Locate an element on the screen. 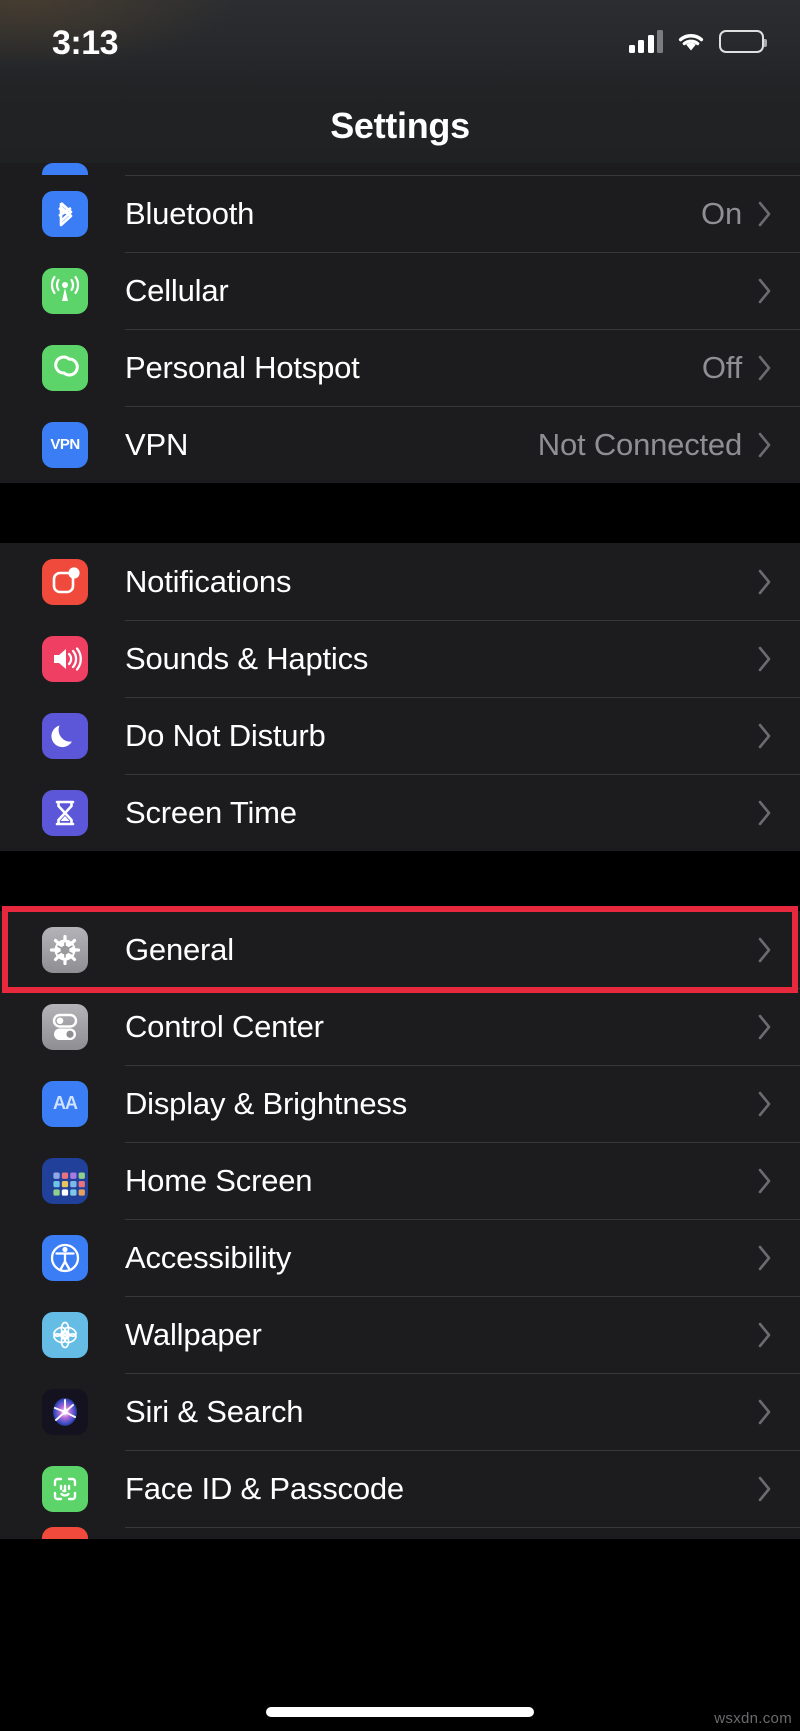 The image size is (800, 1731). status-bar-indicators is located at coordinates (697, 41).